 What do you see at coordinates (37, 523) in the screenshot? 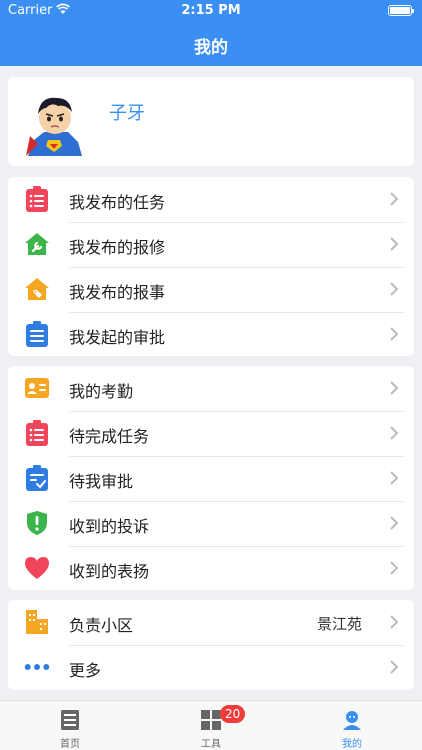
I see `shield-alert-icon` at bounding box center [37, 523].